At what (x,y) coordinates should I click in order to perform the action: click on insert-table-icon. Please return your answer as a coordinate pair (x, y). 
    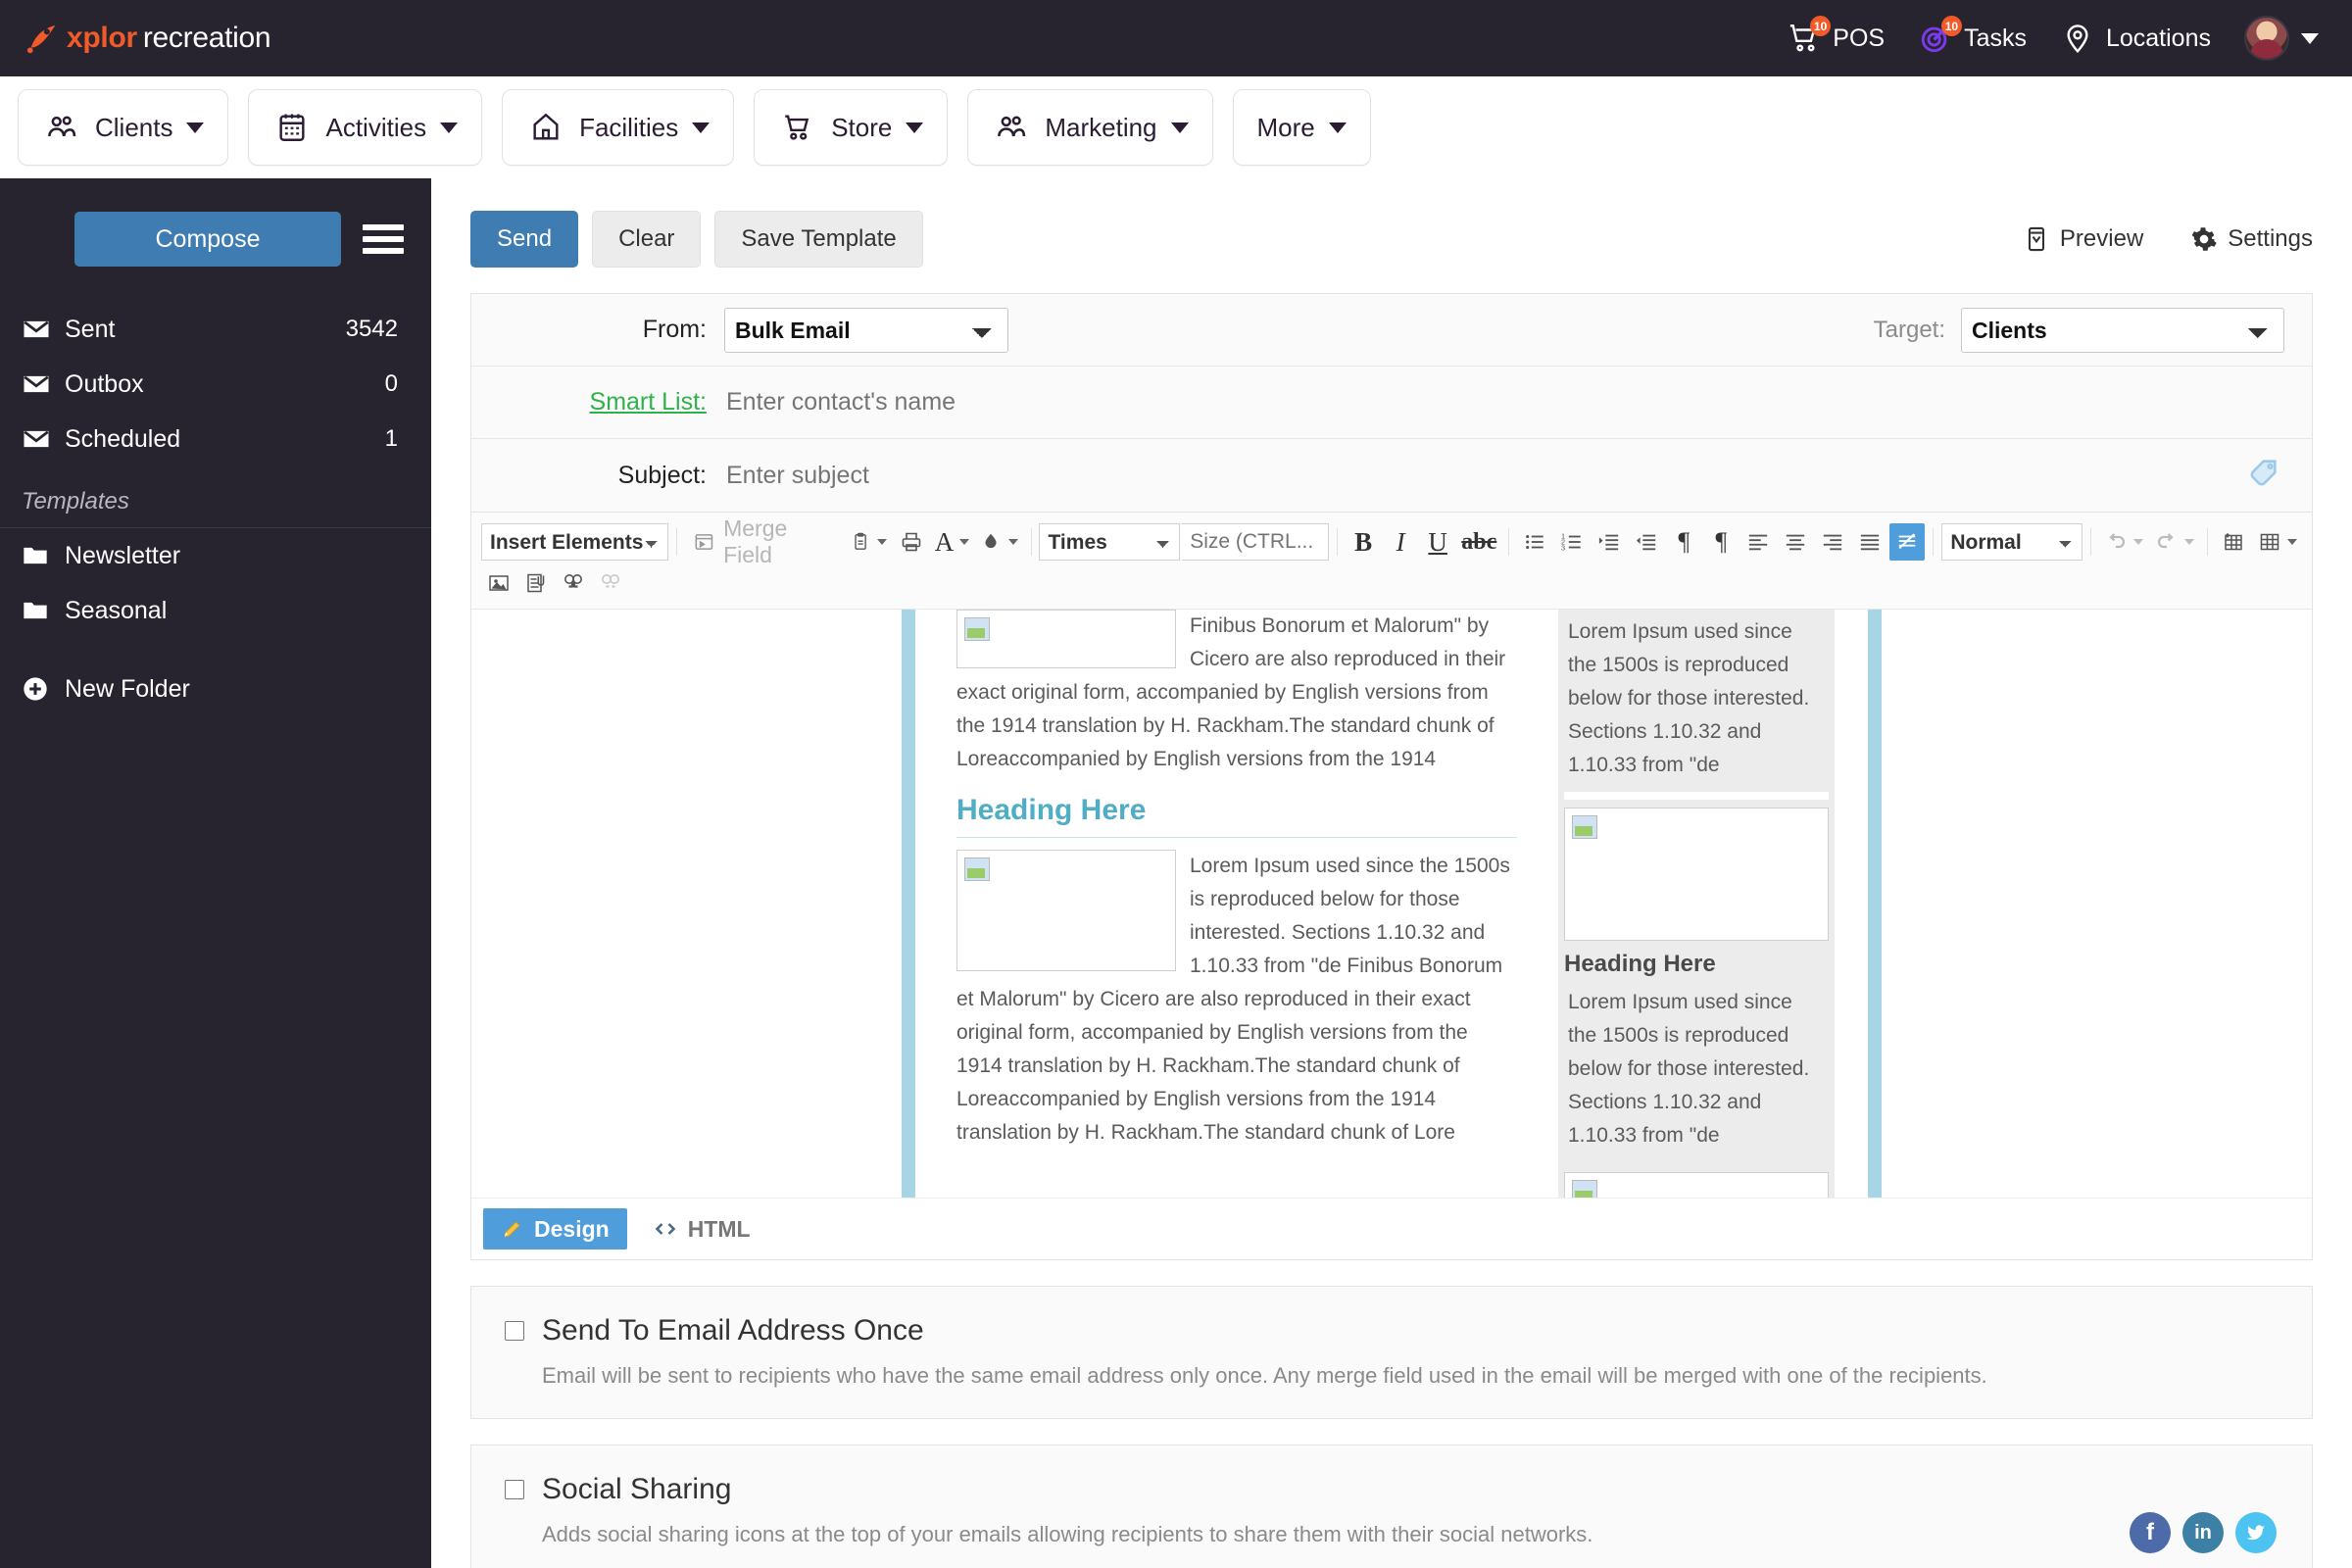
    Looking at the image, I should click on (2233, 542).